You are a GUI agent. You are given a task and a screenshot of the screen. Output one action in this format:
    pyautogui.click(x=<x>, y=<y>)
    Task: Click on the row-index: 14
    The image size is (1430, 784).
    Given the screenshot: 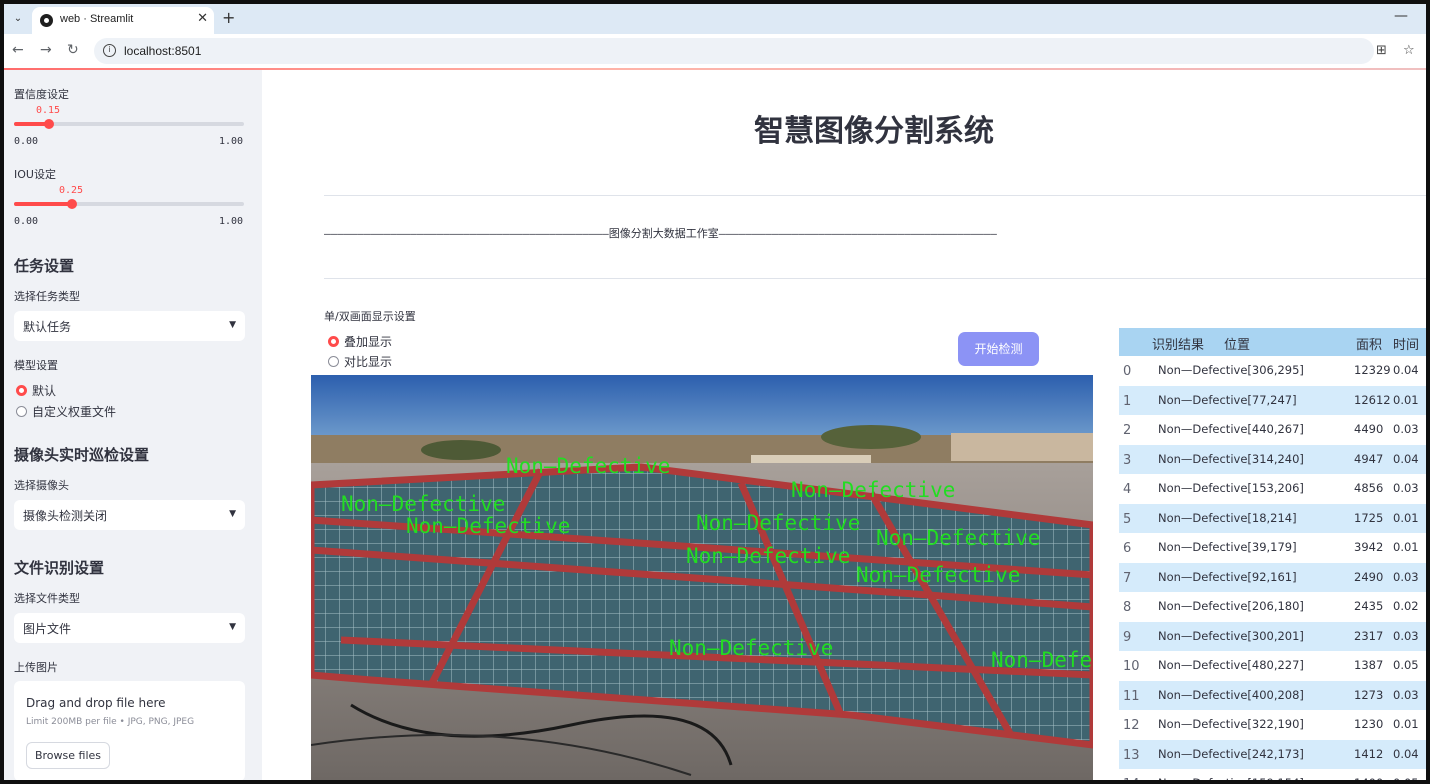 What is the action you would take?
    pyautogui.click(x=1131, y=778)
    